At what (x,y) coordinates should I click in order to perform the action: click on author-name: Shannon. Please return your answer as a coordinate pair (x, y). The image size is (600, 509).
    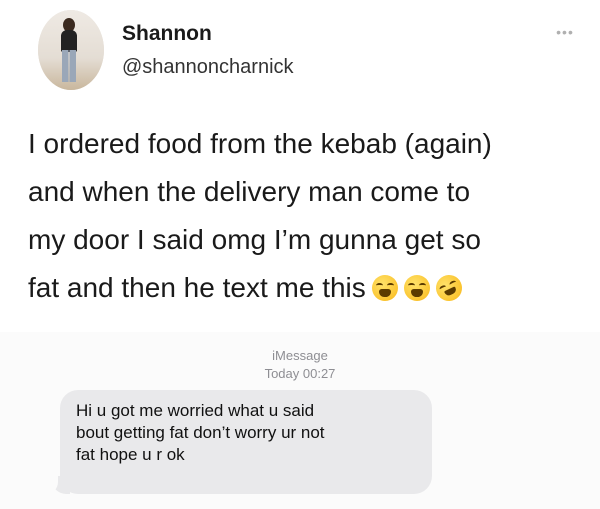
    Looking at the image, I should click on (167, 34).